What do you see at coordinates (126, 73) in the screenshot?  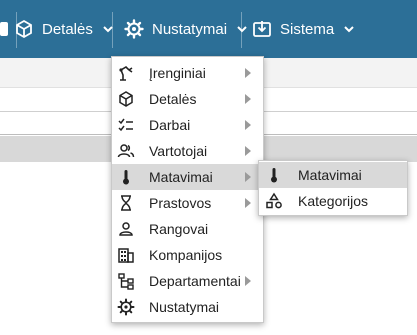 I see `robot-arm-icon` at bounding box center [126, 73].